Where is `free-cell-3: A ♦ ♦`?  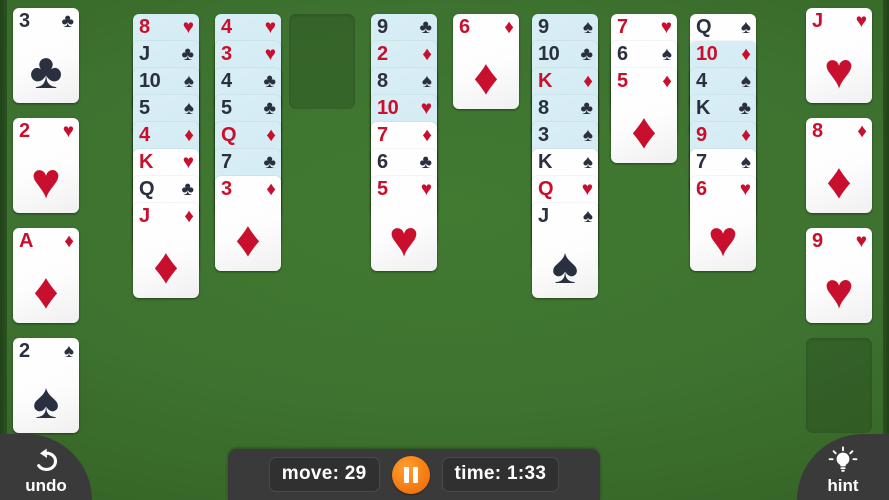
free-cell-3: A ♦ ♦ is located at coordinates (46, 275).